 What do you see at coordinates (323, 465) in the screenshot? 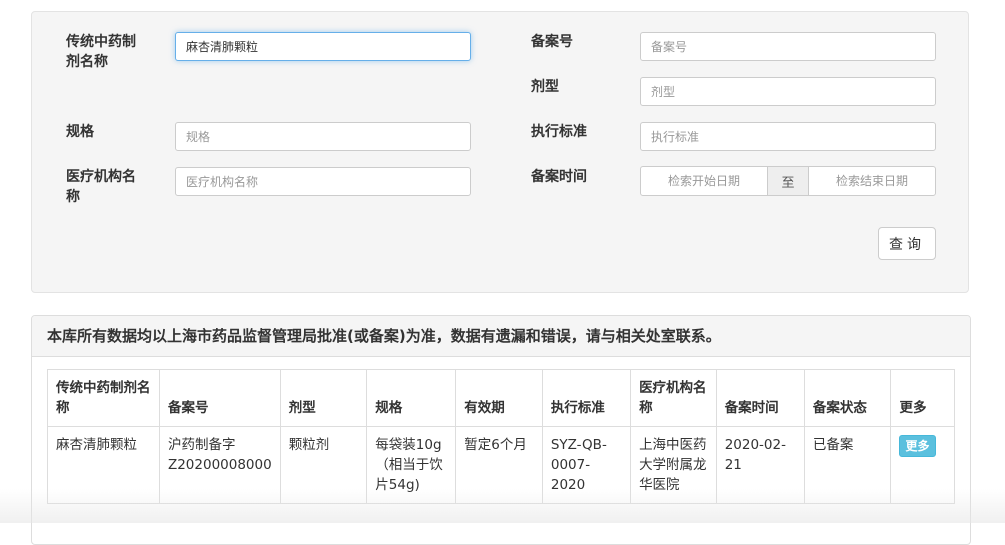
I see `cell-dosage-form: 颗粒剂` at bounding box center [323, 465].